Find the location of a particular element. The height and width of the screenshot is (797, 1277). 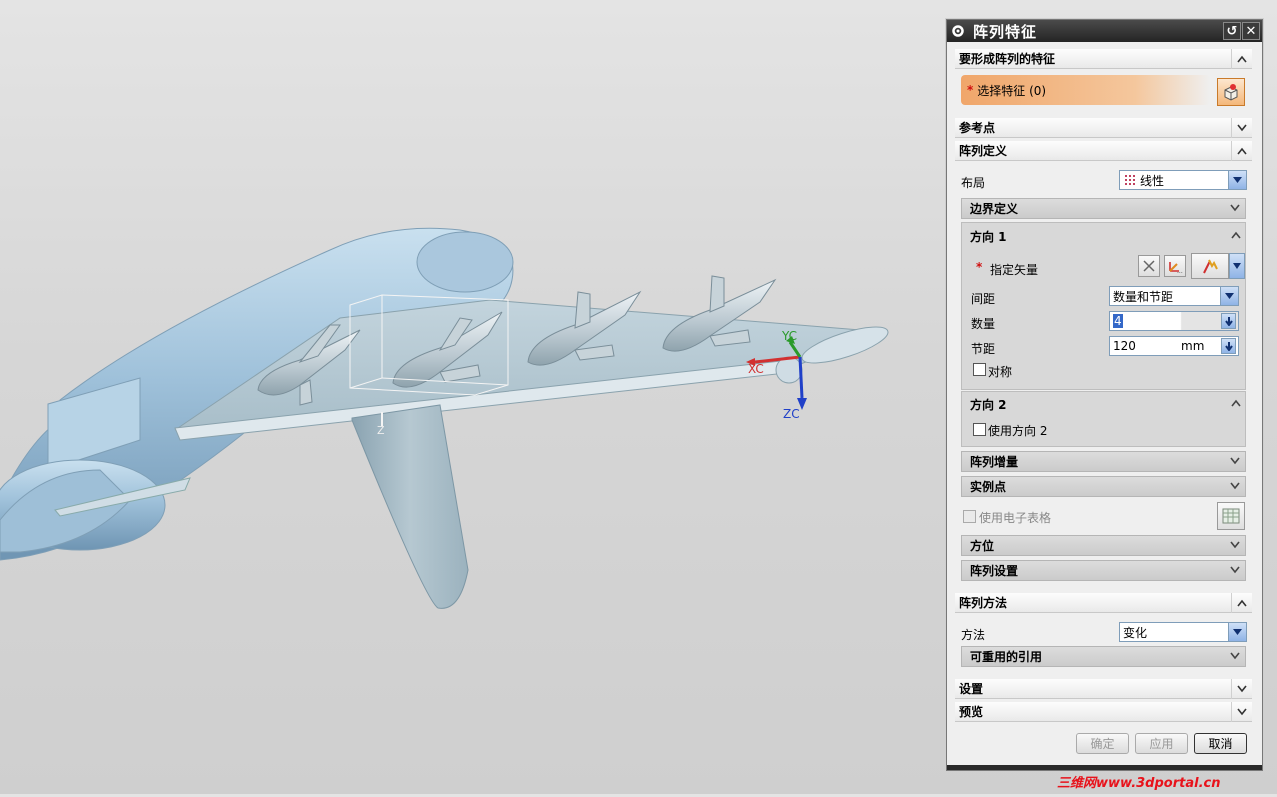

reference-point-label: 参考点 is located at coordinates (977, 128).